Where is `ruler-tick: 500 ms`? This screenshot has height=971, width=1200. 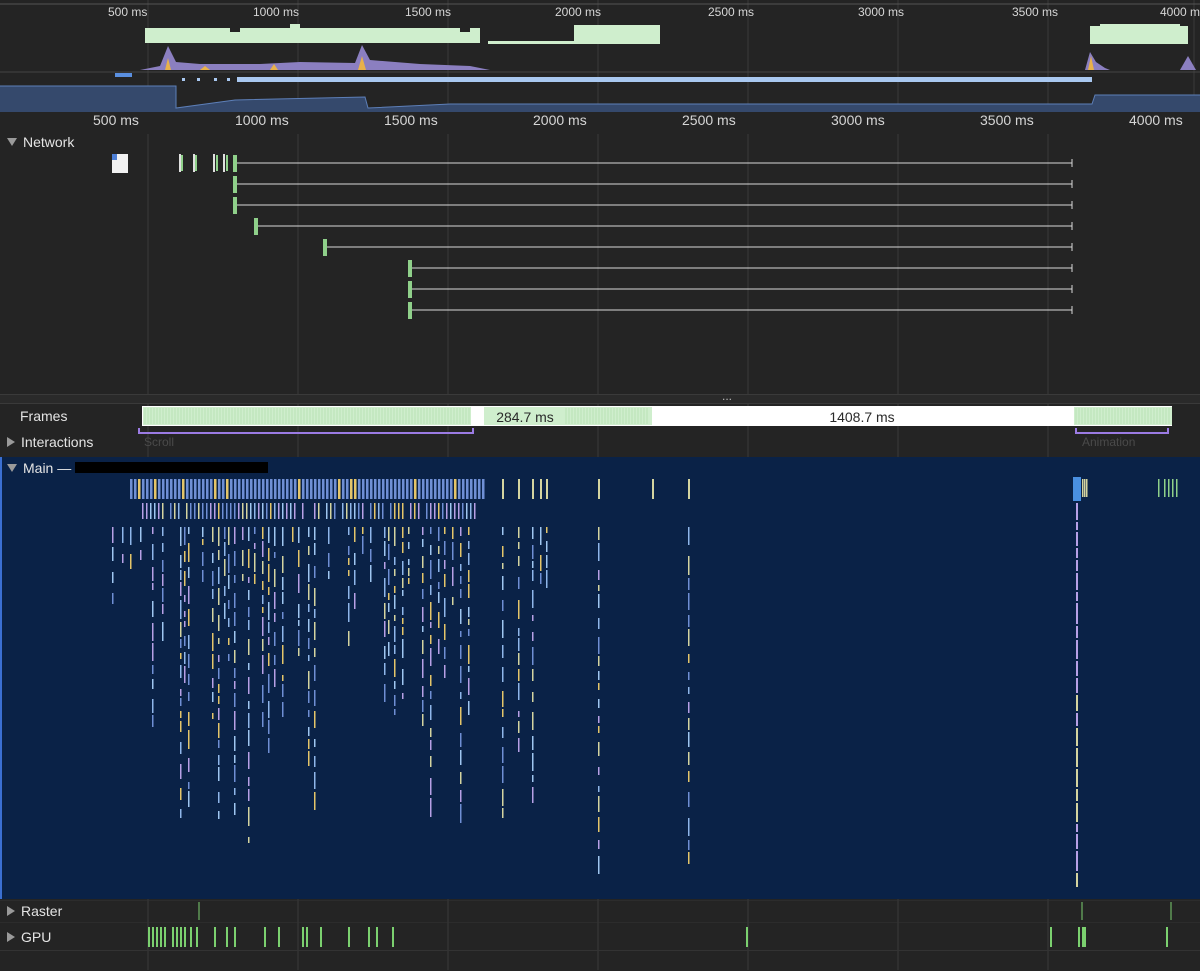 ruler-tick: 500 ms is located at coordinates (116, 120).